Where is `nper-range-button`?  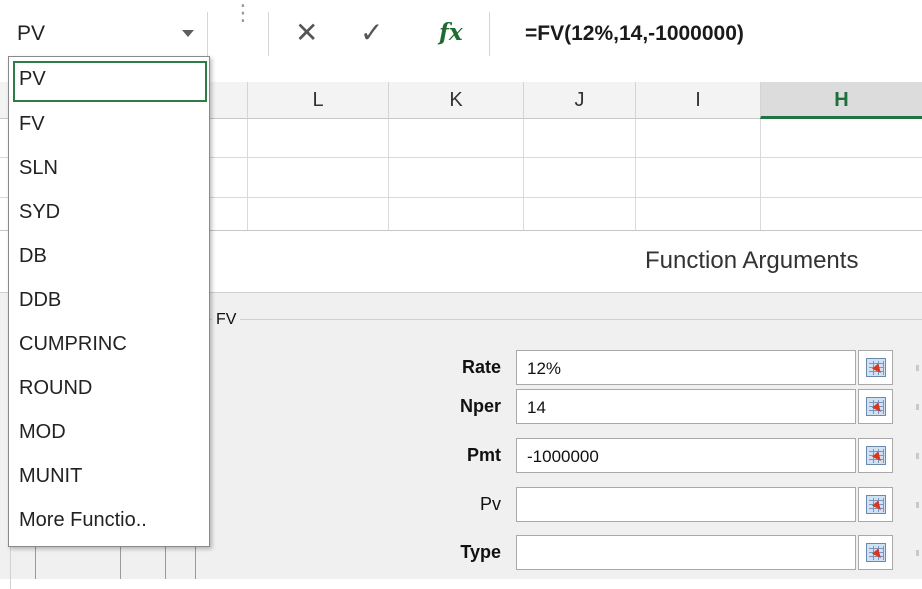
nper-range-button is located at coordinates (875, 406).